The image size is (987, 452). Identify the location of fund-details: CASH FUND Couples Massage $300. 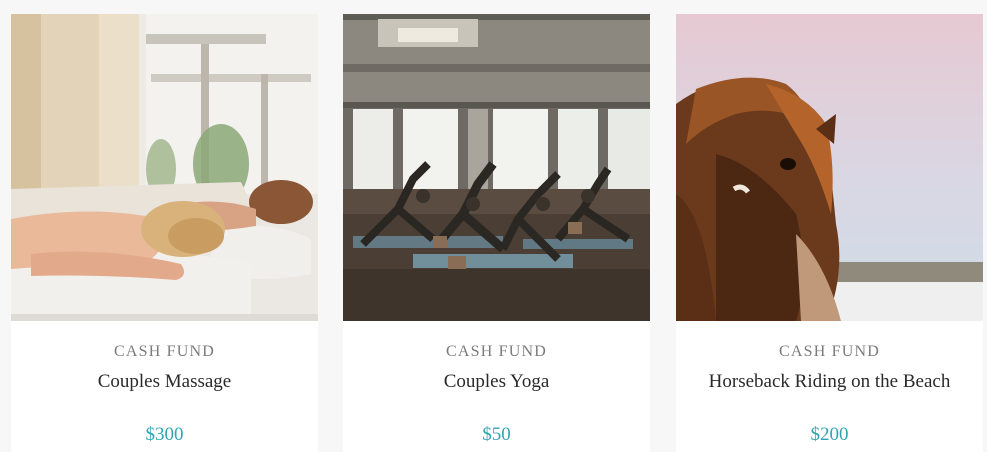
(164, 386).